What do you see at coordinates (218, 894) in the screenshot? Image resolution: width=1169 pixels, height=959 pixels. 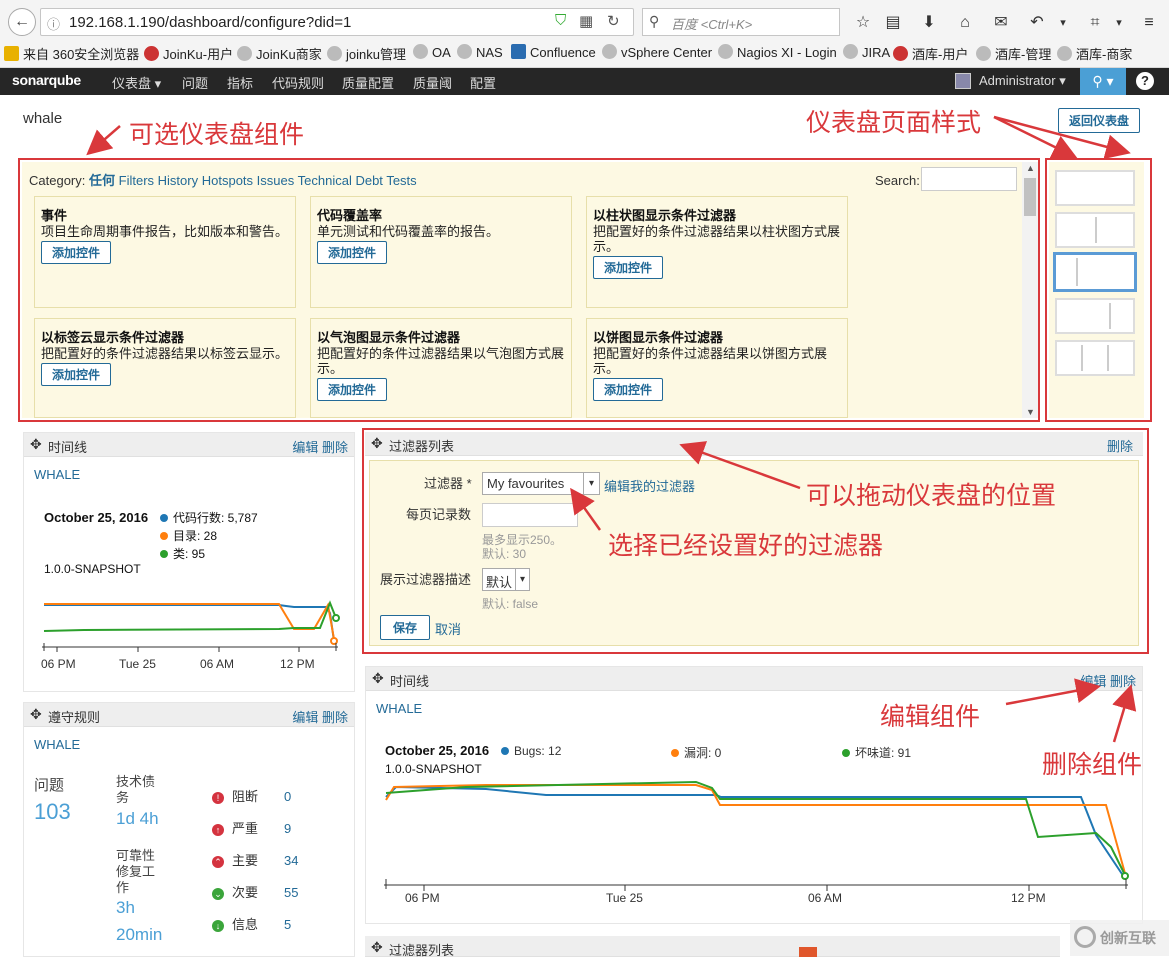 I see `minor-icon: ⌄` at bounding box center [218, 894].